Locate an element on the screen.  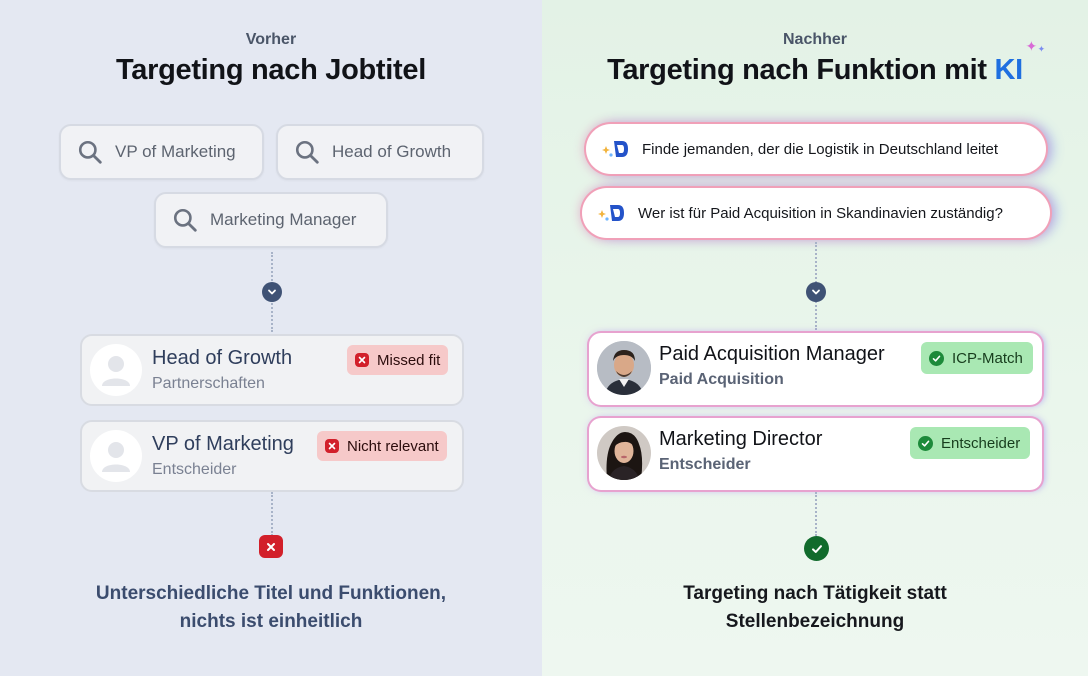
status-badge-label: Entscheider is located at coordinates (981, 443).